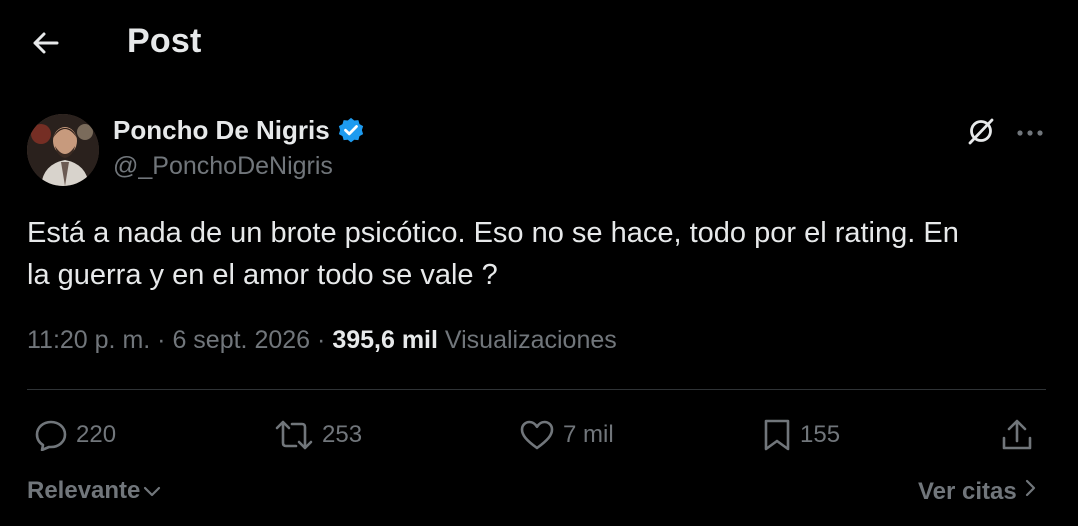 Image resolution: width=1078 pixels, height=526 pixels. Describe the element at coordinates (75, 435) in the screenshot. I see `reply-button: 220` at that location.